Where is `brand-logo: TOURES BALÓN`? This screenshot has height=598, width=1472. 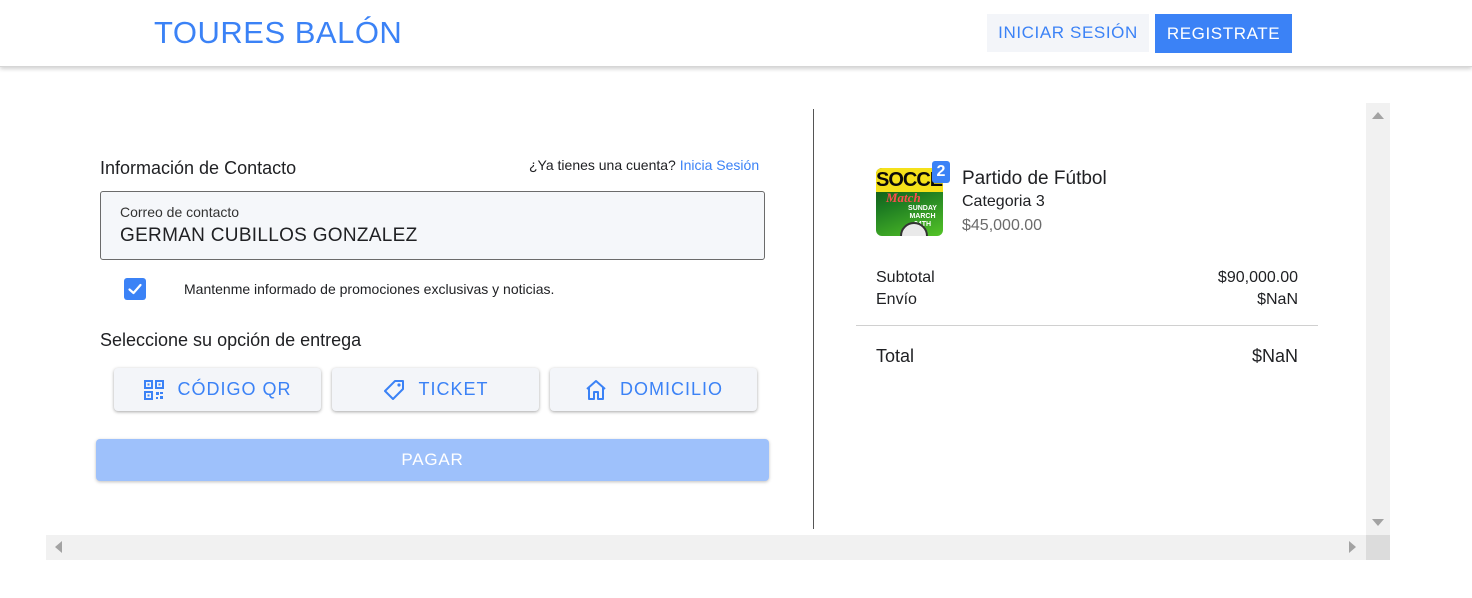
brand-logo: TOURES BALÓN is located at coordinates (278, 33).